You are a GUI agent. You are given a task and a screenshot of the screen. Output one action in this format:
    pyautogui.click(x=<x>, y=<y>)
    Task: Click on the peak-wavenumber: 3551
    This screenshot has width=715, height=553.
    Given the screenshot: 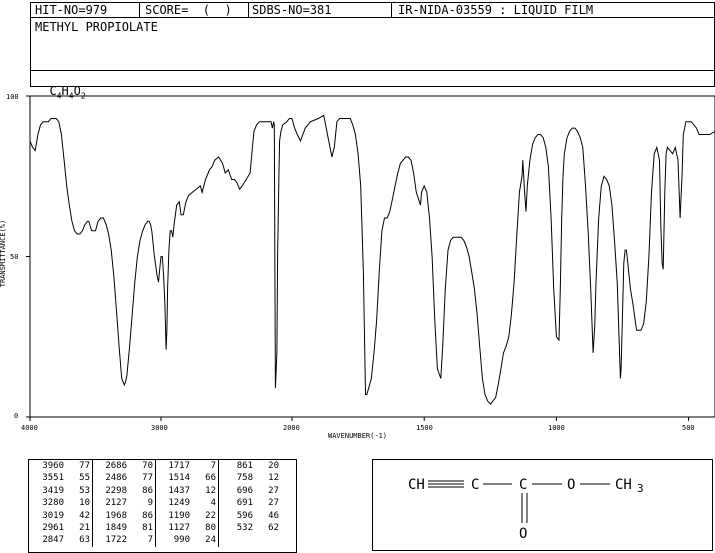 What is the action you would take?
    pyautogui.click(x=53, y=478)
    